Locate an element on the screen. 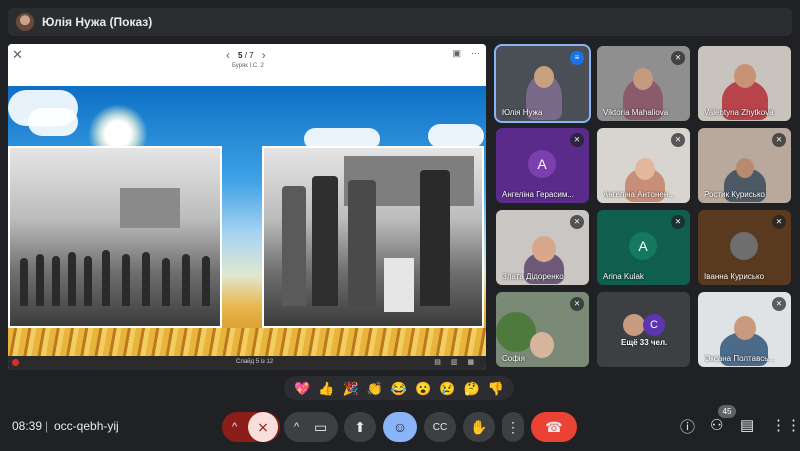  hand-icon: ✋ is located at coordinates (479, 426).